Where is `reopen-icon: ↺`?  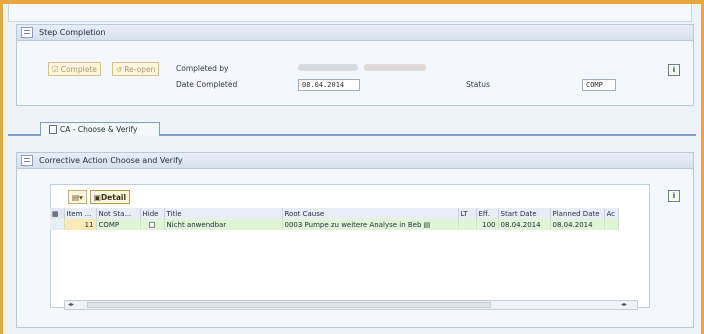 reopen-icon: ↺ is located at coordinates (119, 69).